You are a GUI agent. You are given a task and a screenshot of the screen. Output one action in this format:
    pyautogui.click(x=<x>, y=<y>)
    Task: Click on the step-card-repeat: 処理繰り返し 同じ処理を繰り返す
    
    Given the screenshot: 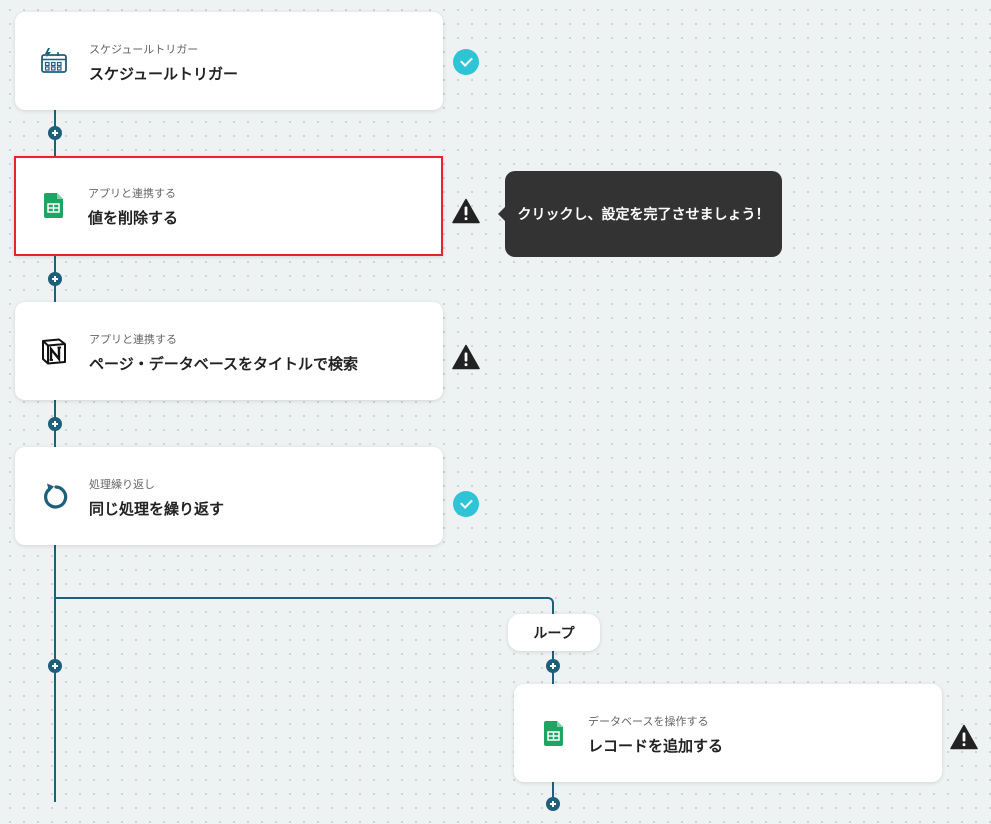 What is the action you would take?
    pyautogui.click(x=229, y=496)
    